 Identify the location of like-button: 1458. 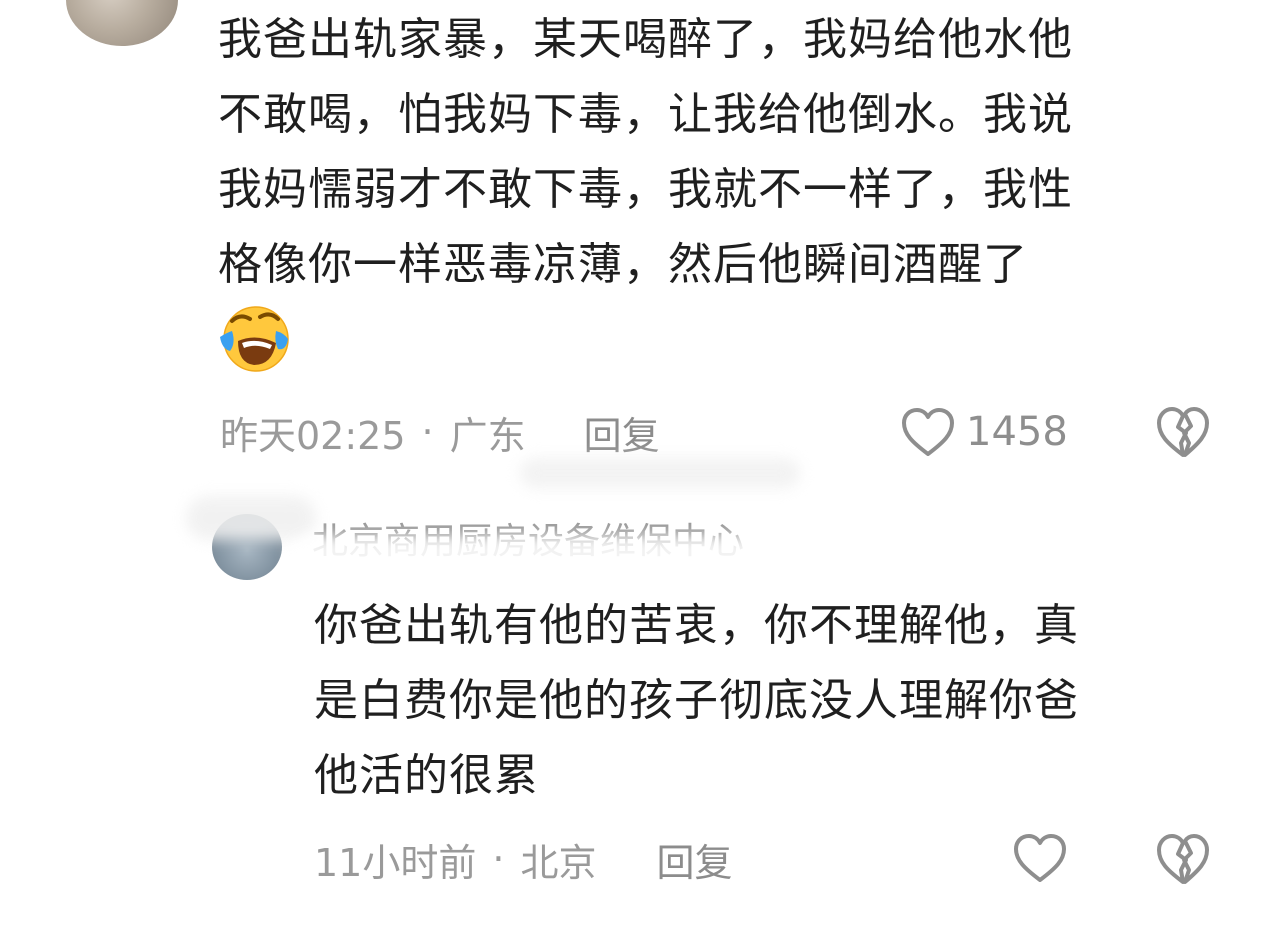
(984, 432).